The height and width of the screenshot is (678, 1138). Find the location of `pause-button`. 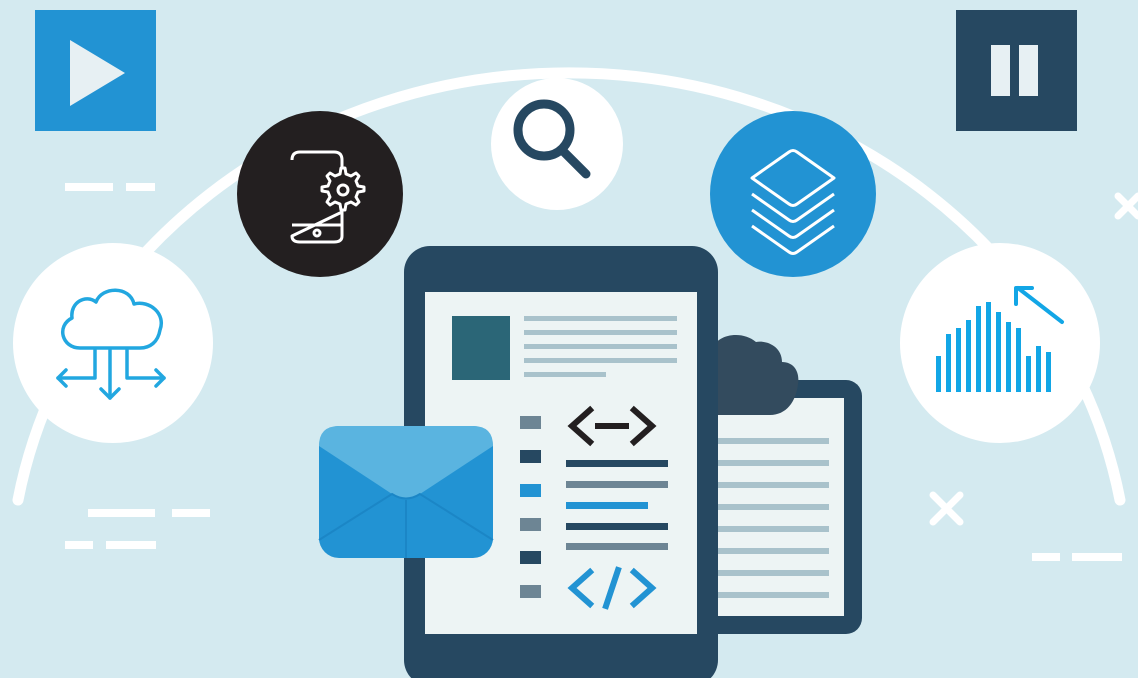

pause-button is located at coordinates (1016, 70).